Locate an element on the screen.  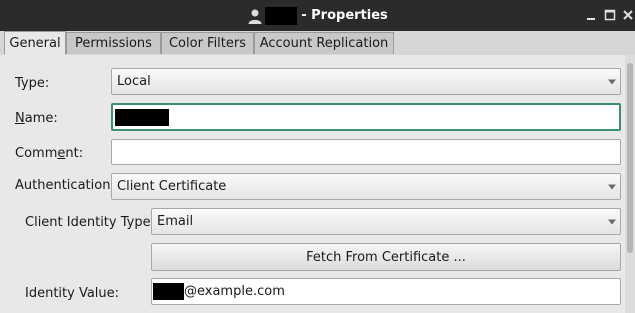
window-title-group: - Properties is located at coordinates (317, 15).